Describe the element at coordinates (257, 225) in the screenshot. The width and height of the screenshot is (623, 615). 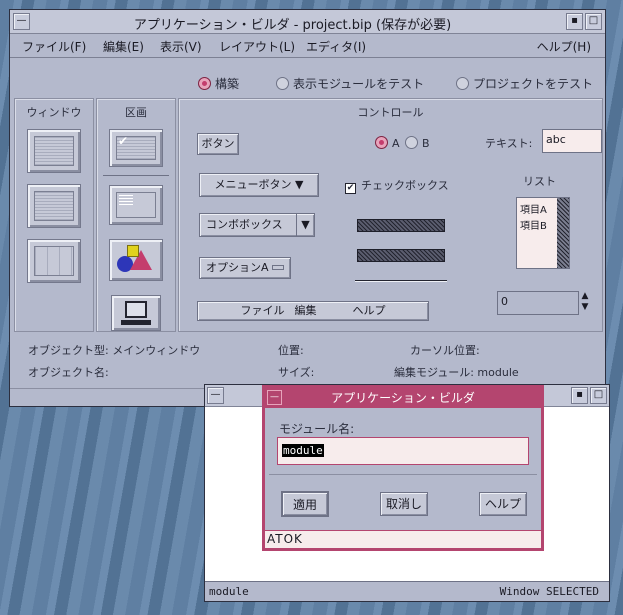
I see `combo-box-control: コンボボックス ▼` at that location.